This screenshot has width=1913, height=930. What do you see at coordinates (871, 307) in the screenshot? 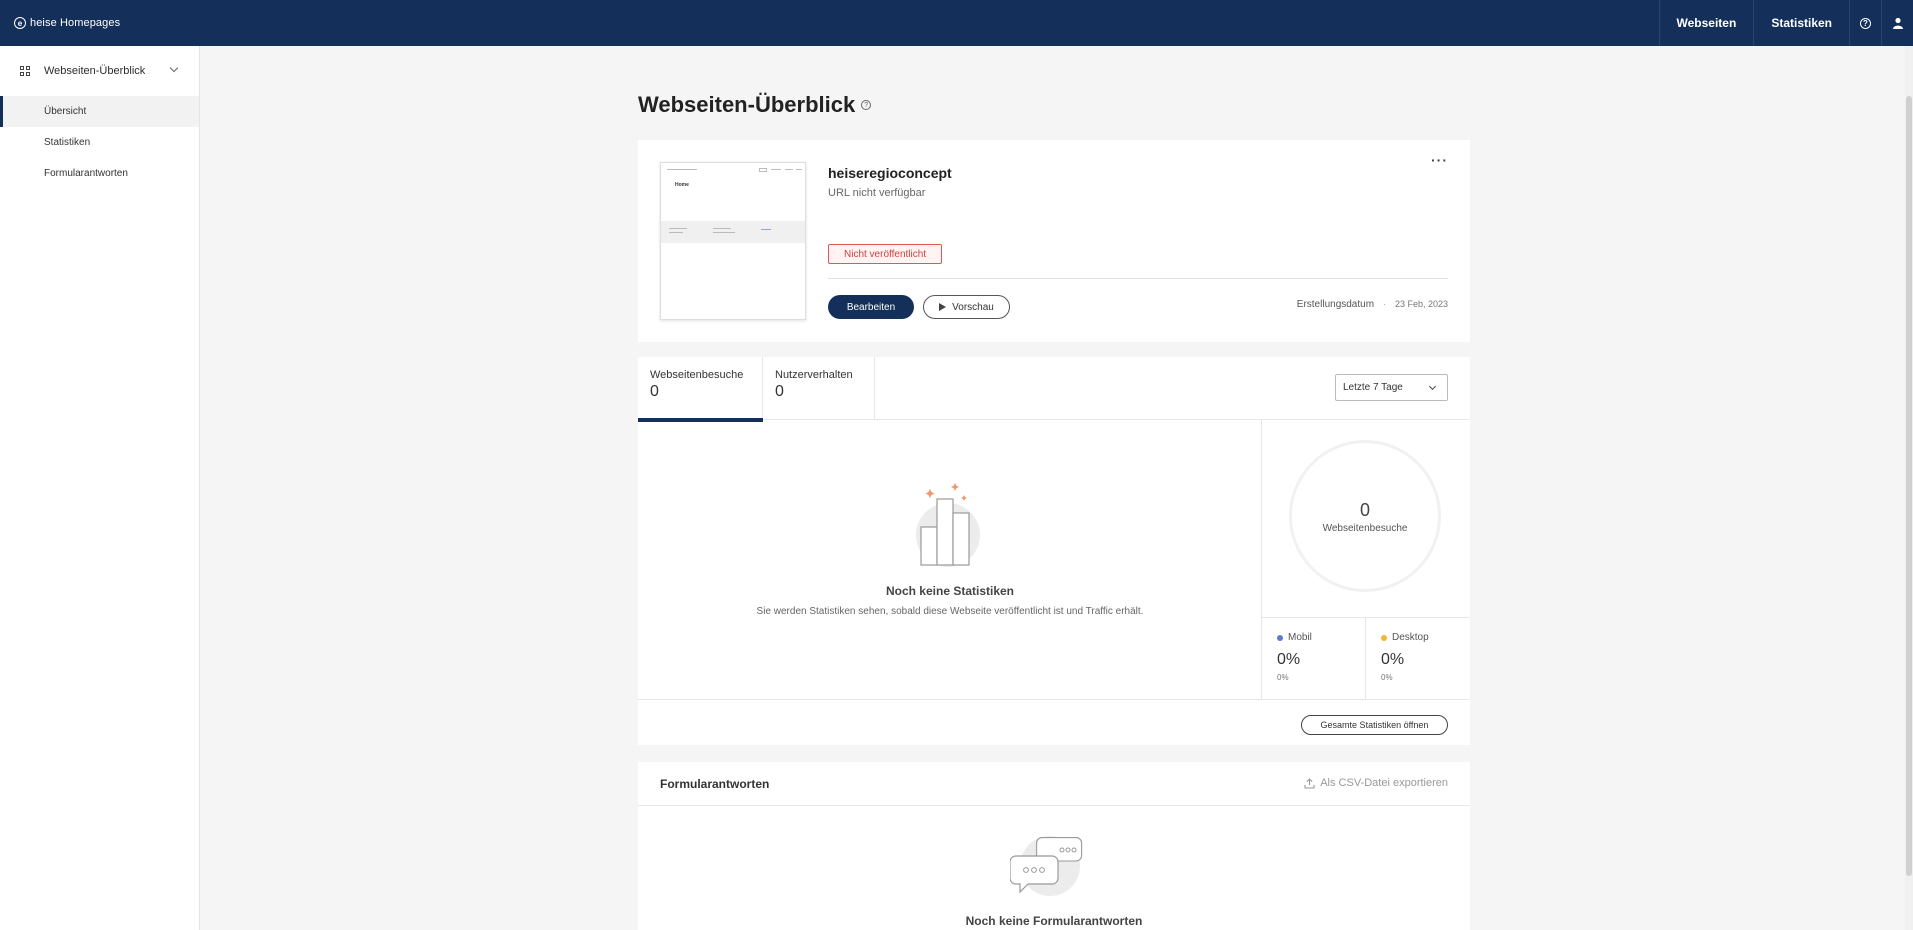
I see `edit-button: Bearbeiten` at bounding box center [871, 307].